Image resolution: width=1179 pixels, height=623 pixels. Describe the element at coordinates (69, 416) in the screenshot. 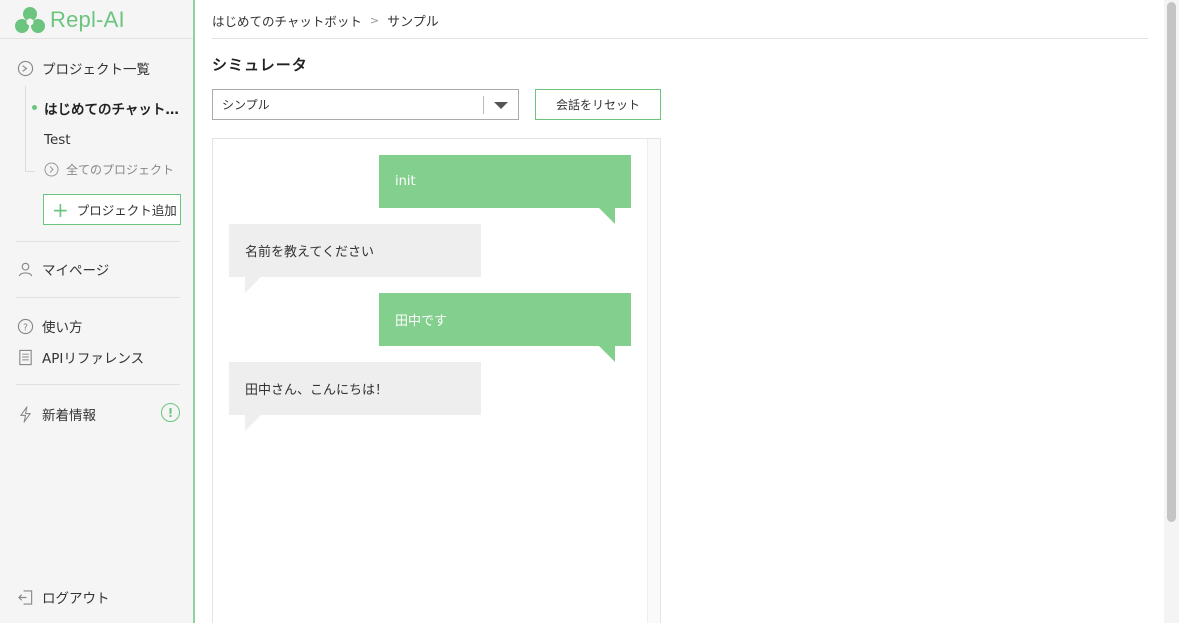

I see `nav-news-label: 新着情報` at that location.